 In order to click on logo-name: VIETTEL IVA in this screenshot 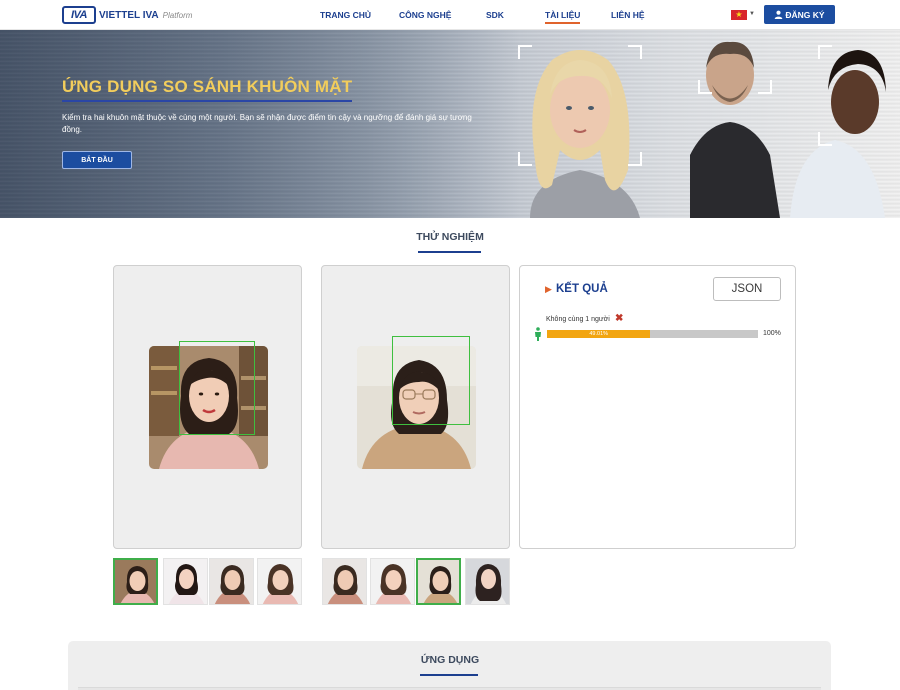, I will do `click(129, 15)`.